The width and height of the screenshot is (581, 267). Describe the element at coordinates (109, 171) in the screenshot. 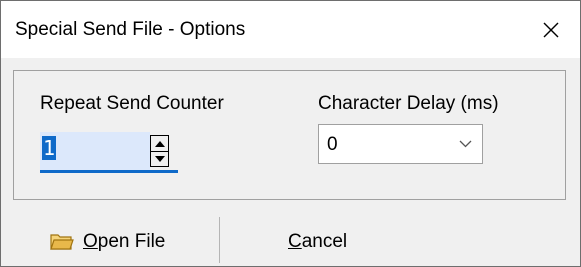

I see `focus-underline` at that location.